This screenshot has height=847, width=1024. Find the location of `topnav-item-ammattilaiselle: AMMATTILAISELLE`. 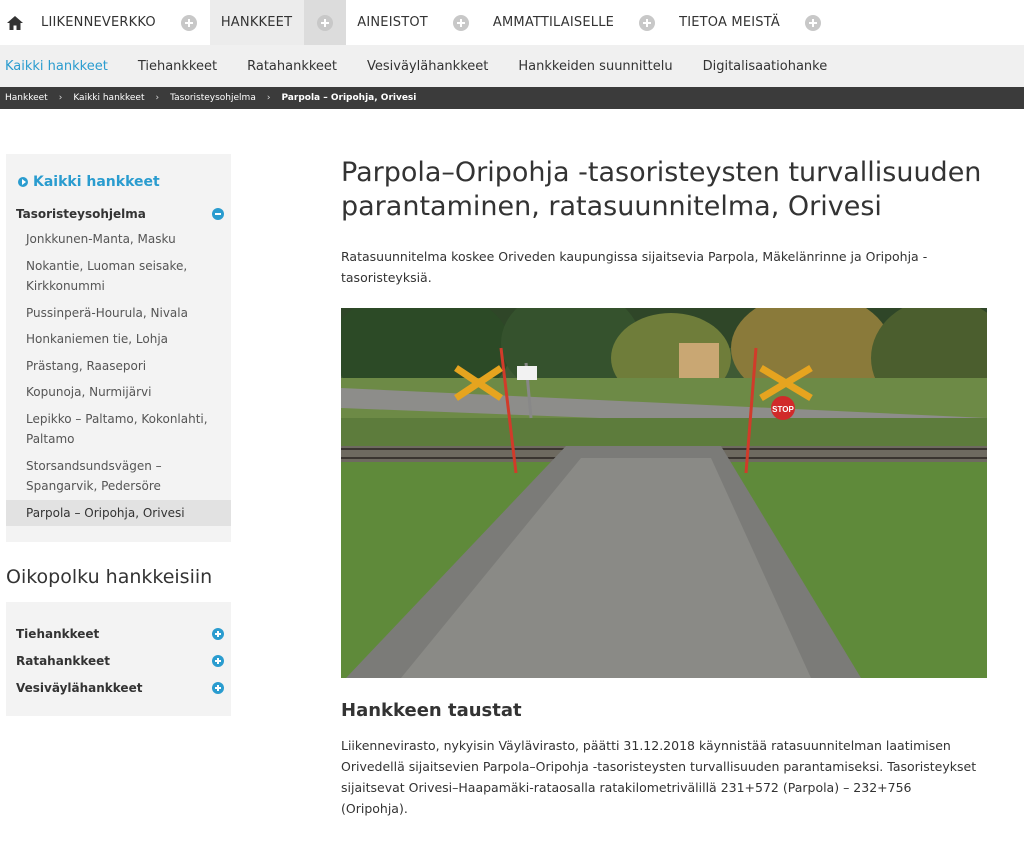

topnav-item-ammattilaiselle: AMMATTILAISELLE is located at coordinates (575, 22).